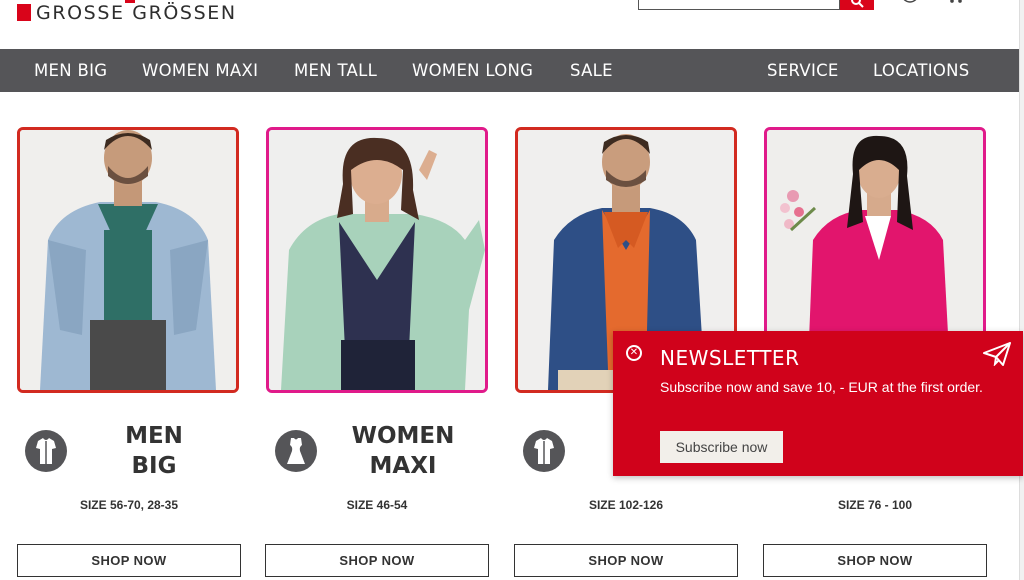 Image resolution: width=1024 pixels, height=580 pixels. What do you see at coordinates (955, 2) in the screenshot?
I see `cart-icon` at bounding box center [955, 2].